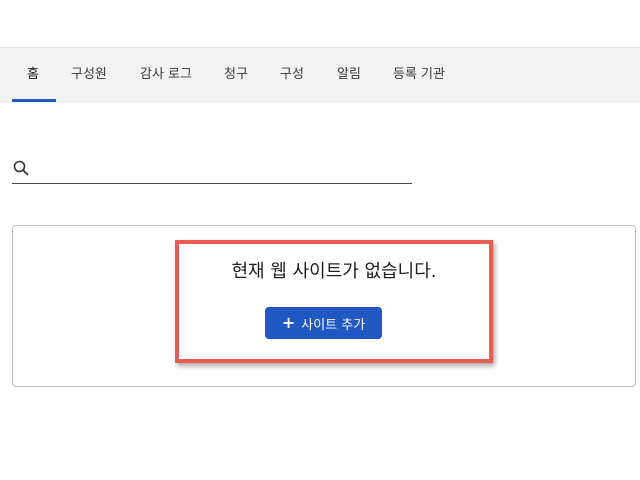  I want to click on tab-members: 구성원, so click(89, 75).